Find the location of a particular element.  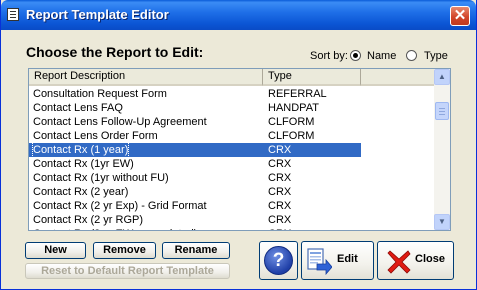

table-row: Contact Lens FAQ HANDPAT is located at coordinates (195, 108).